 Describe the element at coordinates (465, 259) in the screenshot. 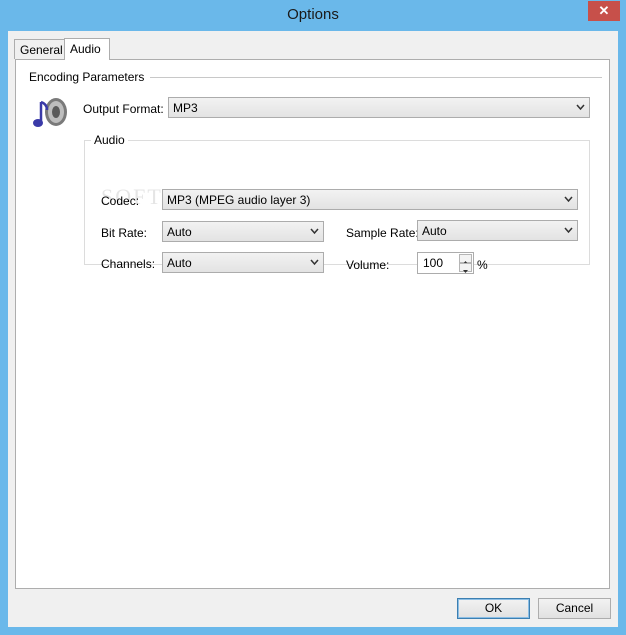

I see `volume-up-button` at that location.